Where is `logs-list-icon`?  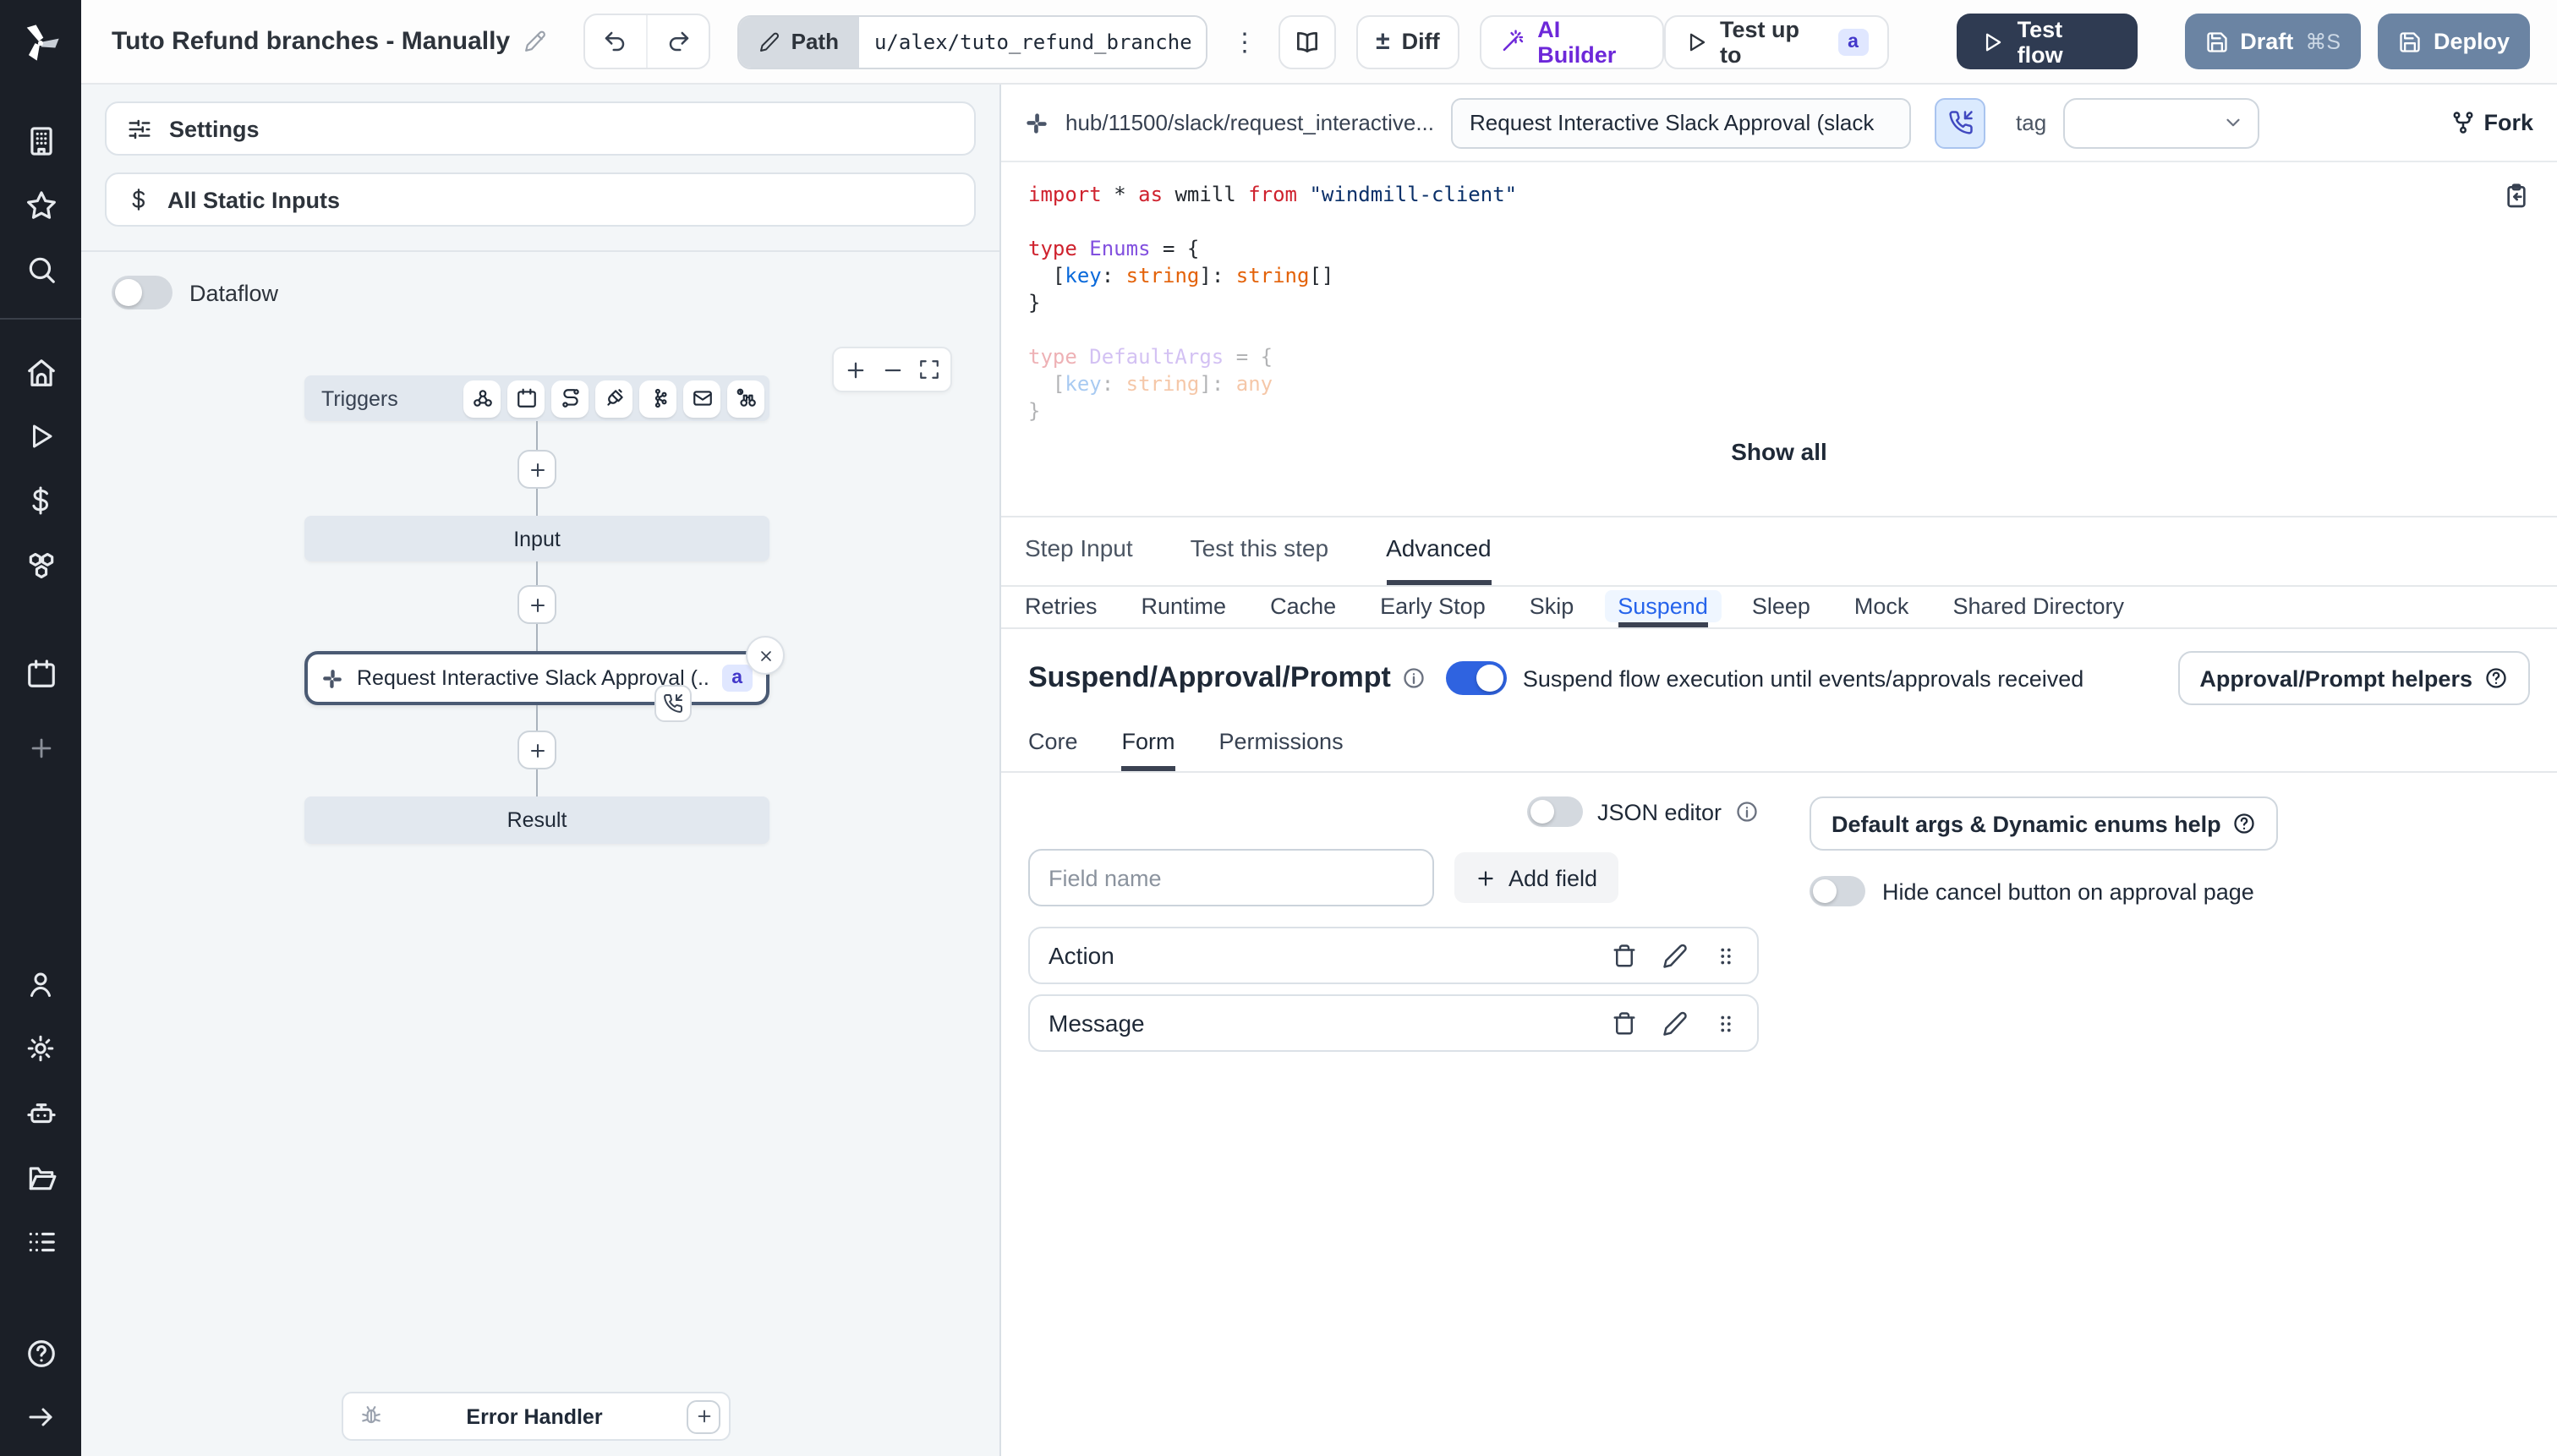 logs-list-icon is located at coordinates (40, 1241).